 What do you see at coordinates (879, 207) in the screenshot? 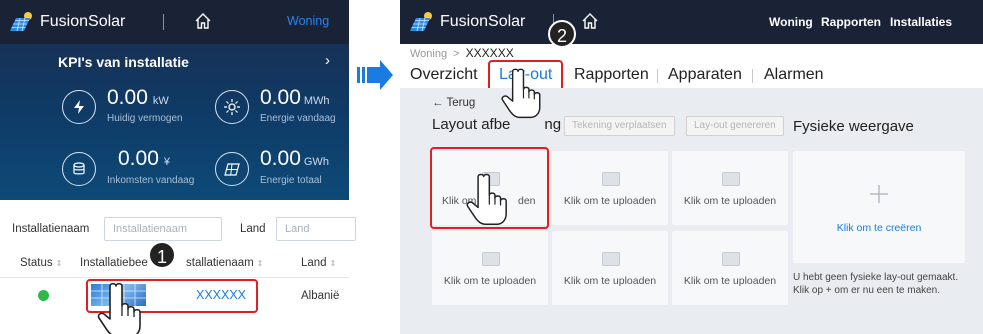
I see `create-layout-tile: Klik om te creëren` at bounding box center [879, 207].